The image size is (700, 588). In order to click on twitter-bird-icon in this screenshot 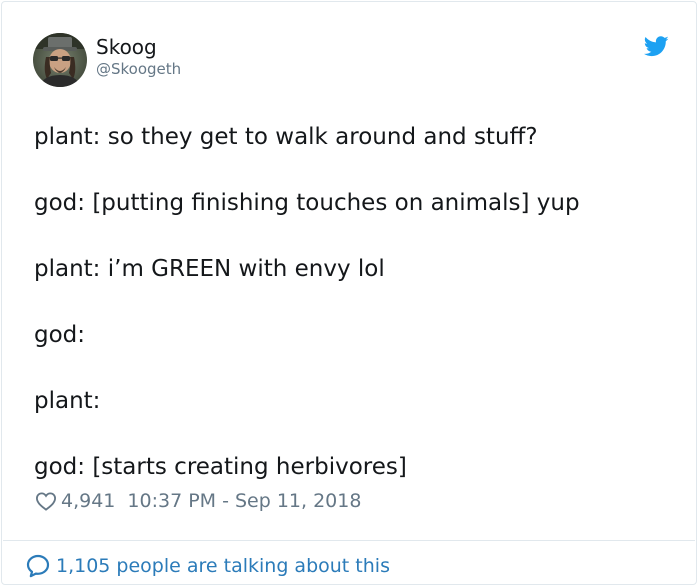, I will do `click(656, 46)`.